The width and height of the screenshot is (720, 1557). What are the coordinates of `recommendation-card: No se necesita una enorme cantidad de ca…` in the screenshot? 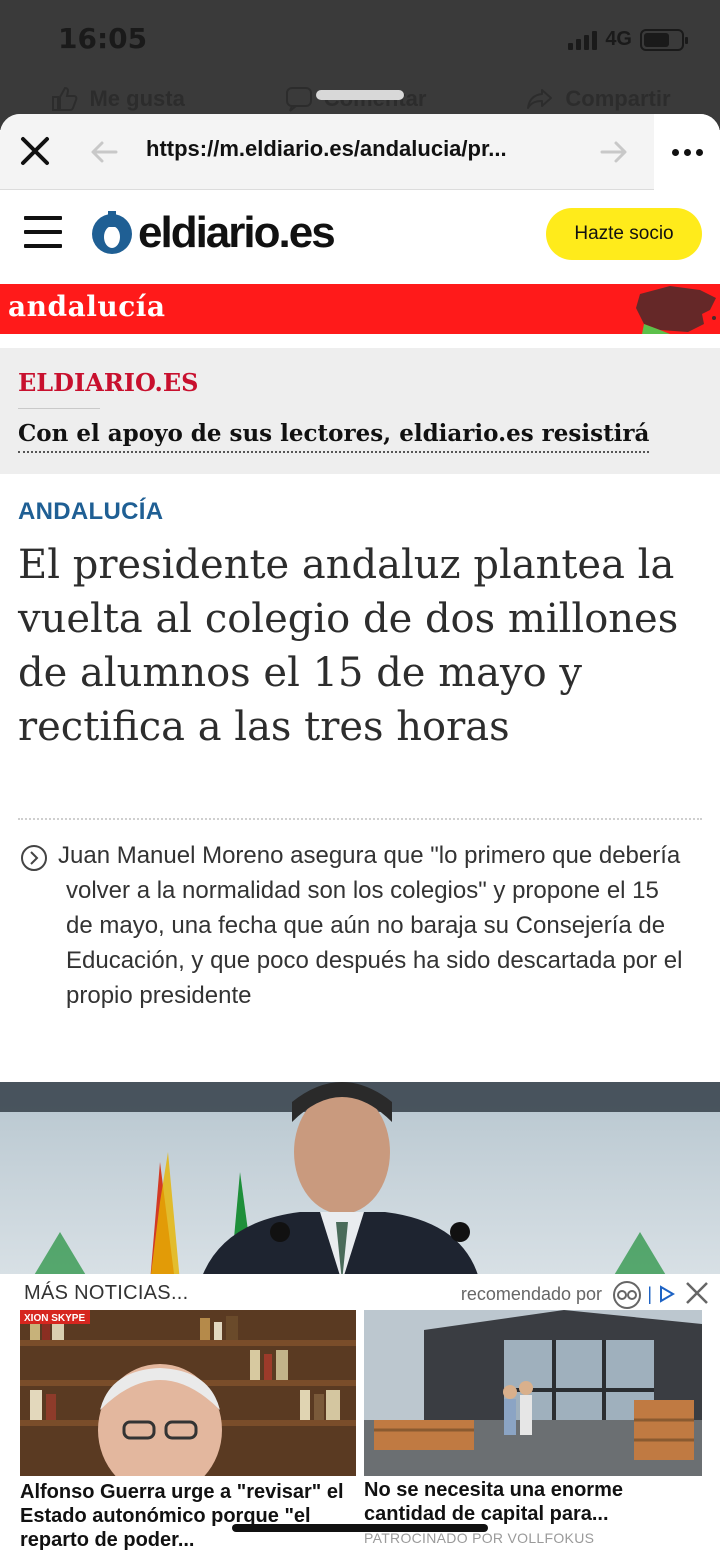 It's located at (533, 1428).